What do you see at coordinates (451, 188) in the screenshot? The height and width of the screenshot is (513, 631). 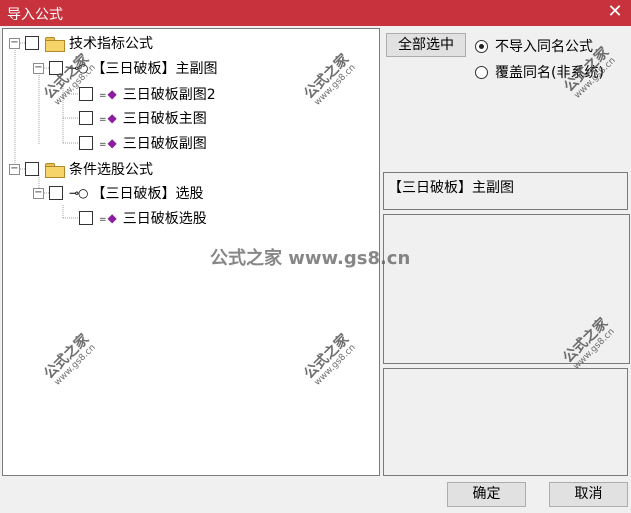 I see `selected-formula-name: 【三日破板】主副图` at bounding box center [451, 188].